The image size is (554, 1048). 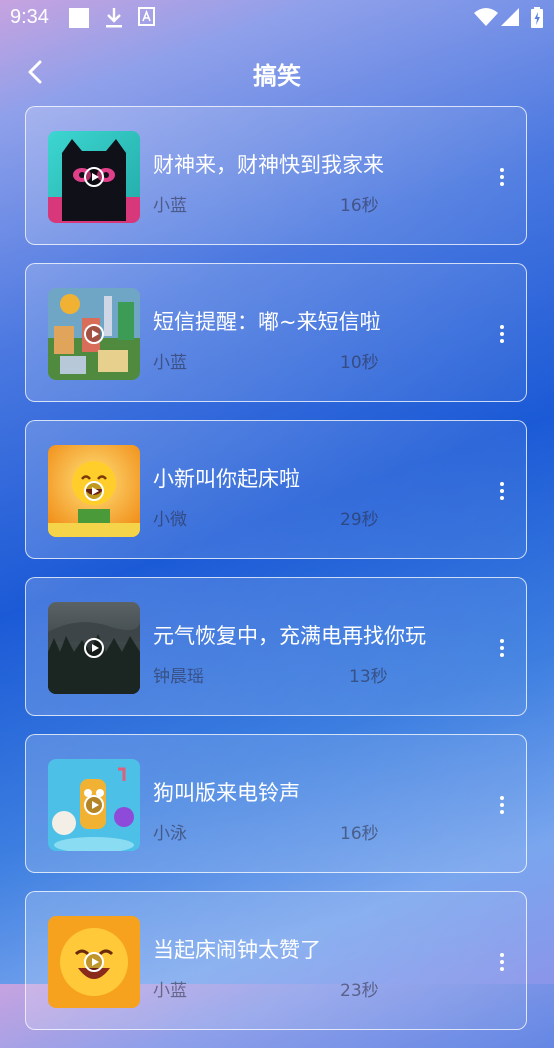 I want to click on list-item: 财神来，财神快到我家来 小蓝 16秒, so click(x=276, y=175).